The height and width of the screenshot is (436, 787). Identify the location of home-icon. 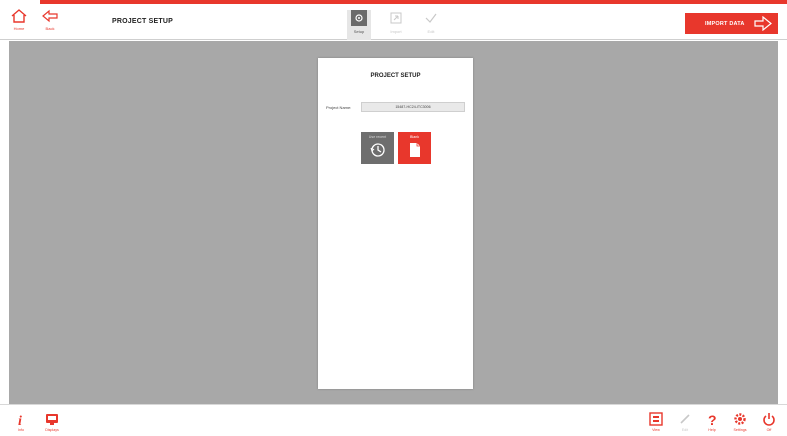
(19, 16).